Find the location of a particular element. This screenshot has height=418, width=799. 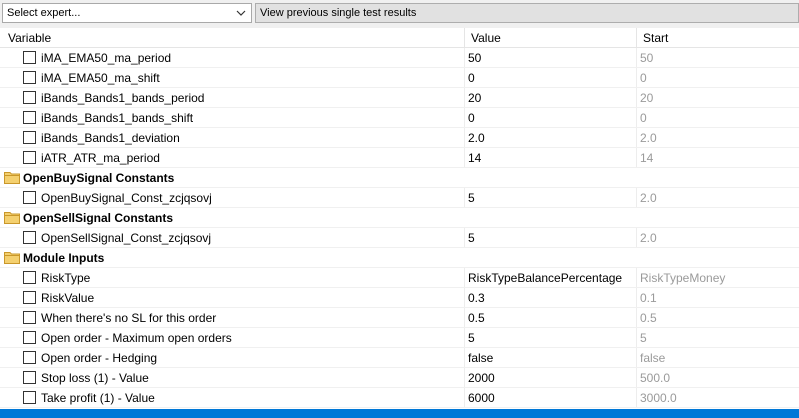

parameter-name: OpenBuySignal_Const_zcjqsovj is located at coordinates (126, 198).